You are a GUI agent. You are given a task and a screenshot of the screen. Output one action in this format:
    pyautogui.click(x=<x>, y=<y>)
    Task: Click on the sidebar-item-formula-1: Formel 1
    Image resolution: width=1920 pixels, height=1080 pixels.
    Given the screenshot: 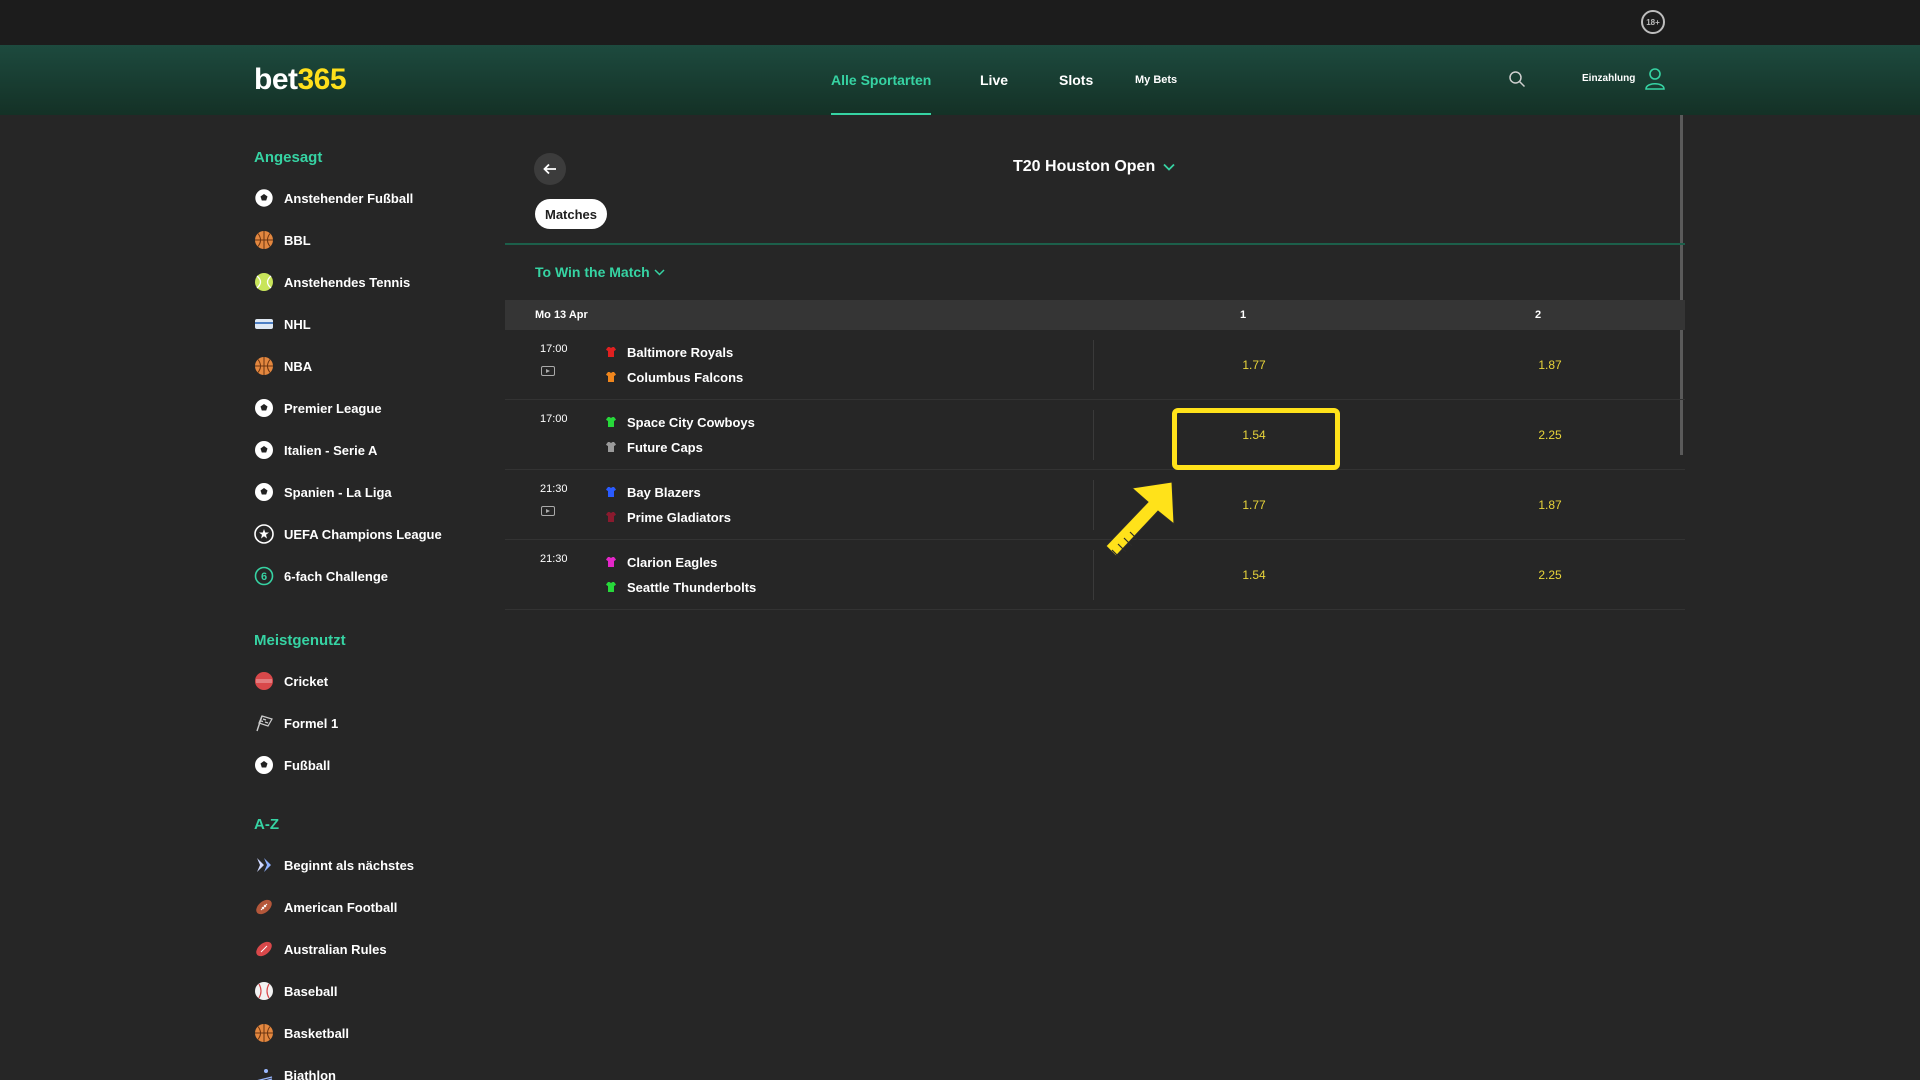 What is the action you would take?
    pyautogui.click(x=296, y=723)
    